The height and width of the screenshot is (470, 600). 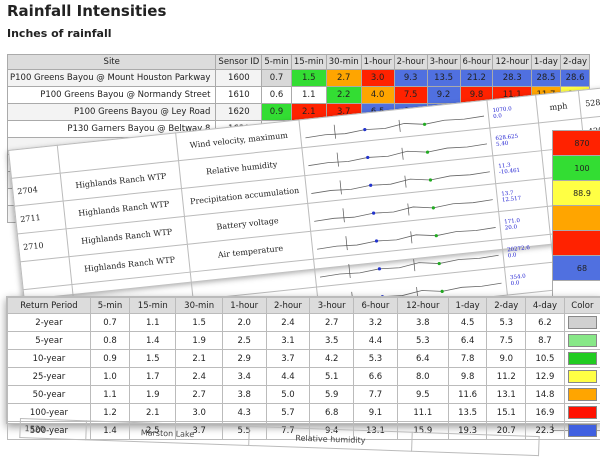 What do you see at coordinates (112, 112) in the screenshot?
I see `site-name: P100 Greens Bayou @ Ley Road` at bounding box center [112, 112].